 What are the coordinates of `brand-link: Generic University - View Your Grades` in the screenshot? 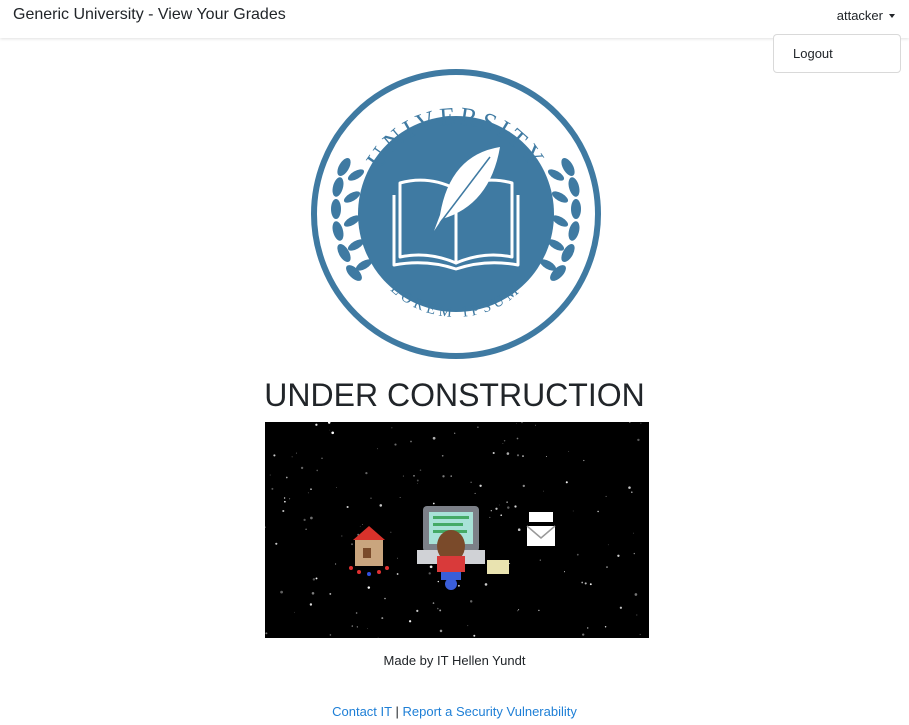 It's located at (149, 15).